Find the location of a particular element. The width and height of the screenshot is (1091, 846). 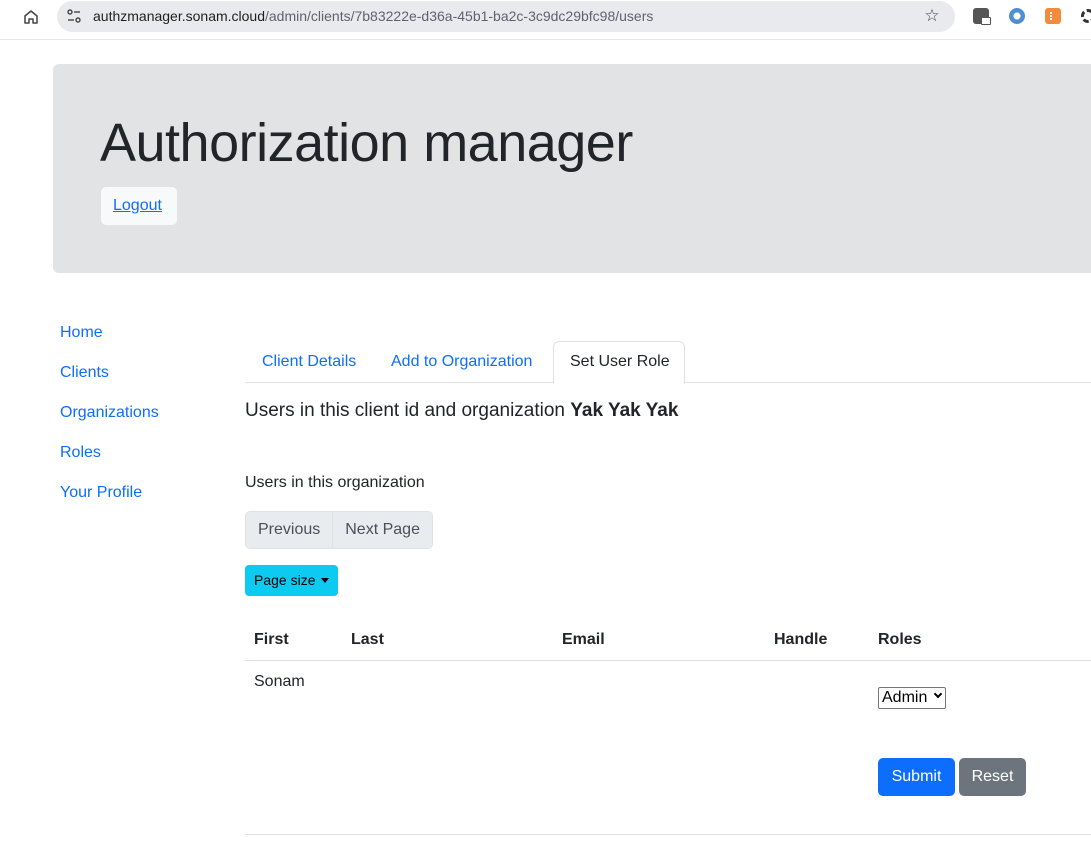

logout-link: Logout is located at coordinates (137, 206).